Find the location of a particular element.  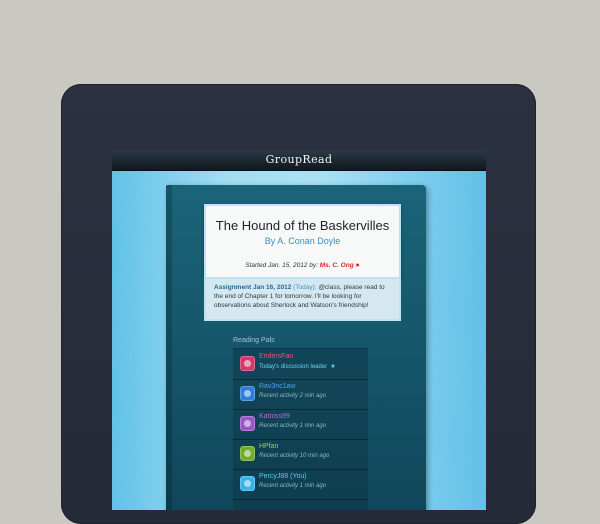

list-item: HPfan Recent activity 10 min ago is located at coordinates (300, 454).